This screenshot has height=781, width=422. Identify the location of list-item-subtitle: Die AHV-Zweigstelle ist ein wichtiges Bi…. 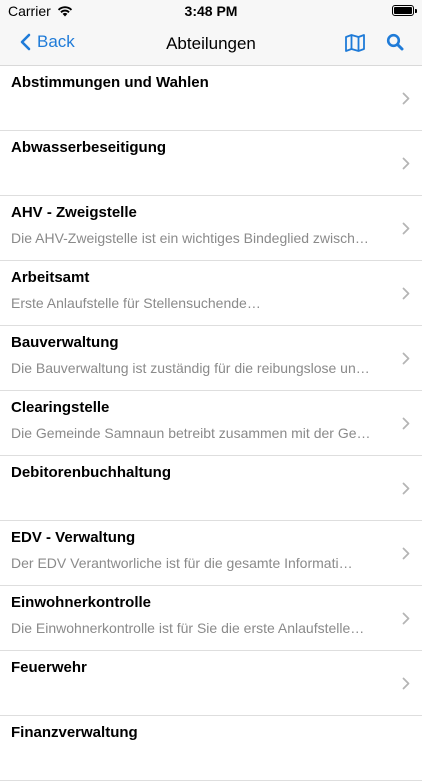
(190, 238).